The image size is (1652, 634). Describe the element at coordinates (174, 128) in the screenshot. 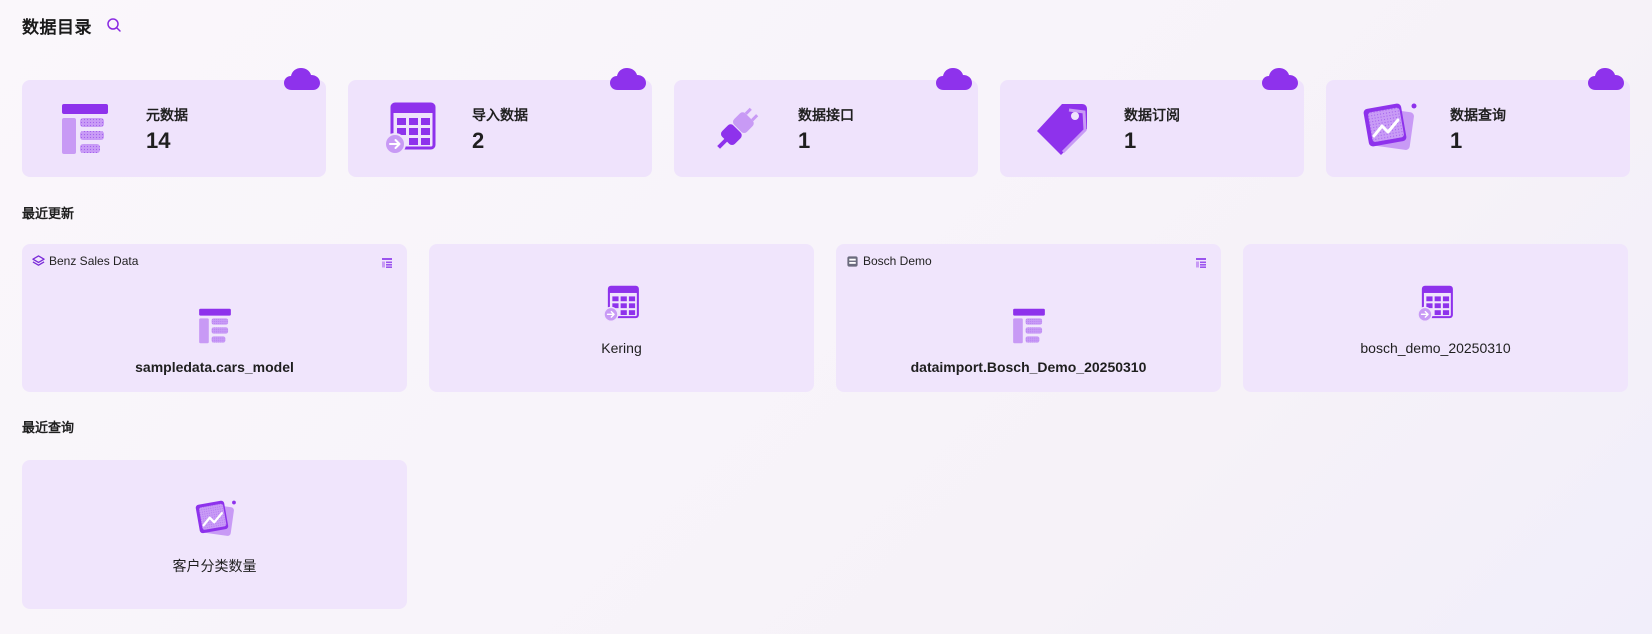

I see `stat-card-metadata: 元数据 14` at that location.